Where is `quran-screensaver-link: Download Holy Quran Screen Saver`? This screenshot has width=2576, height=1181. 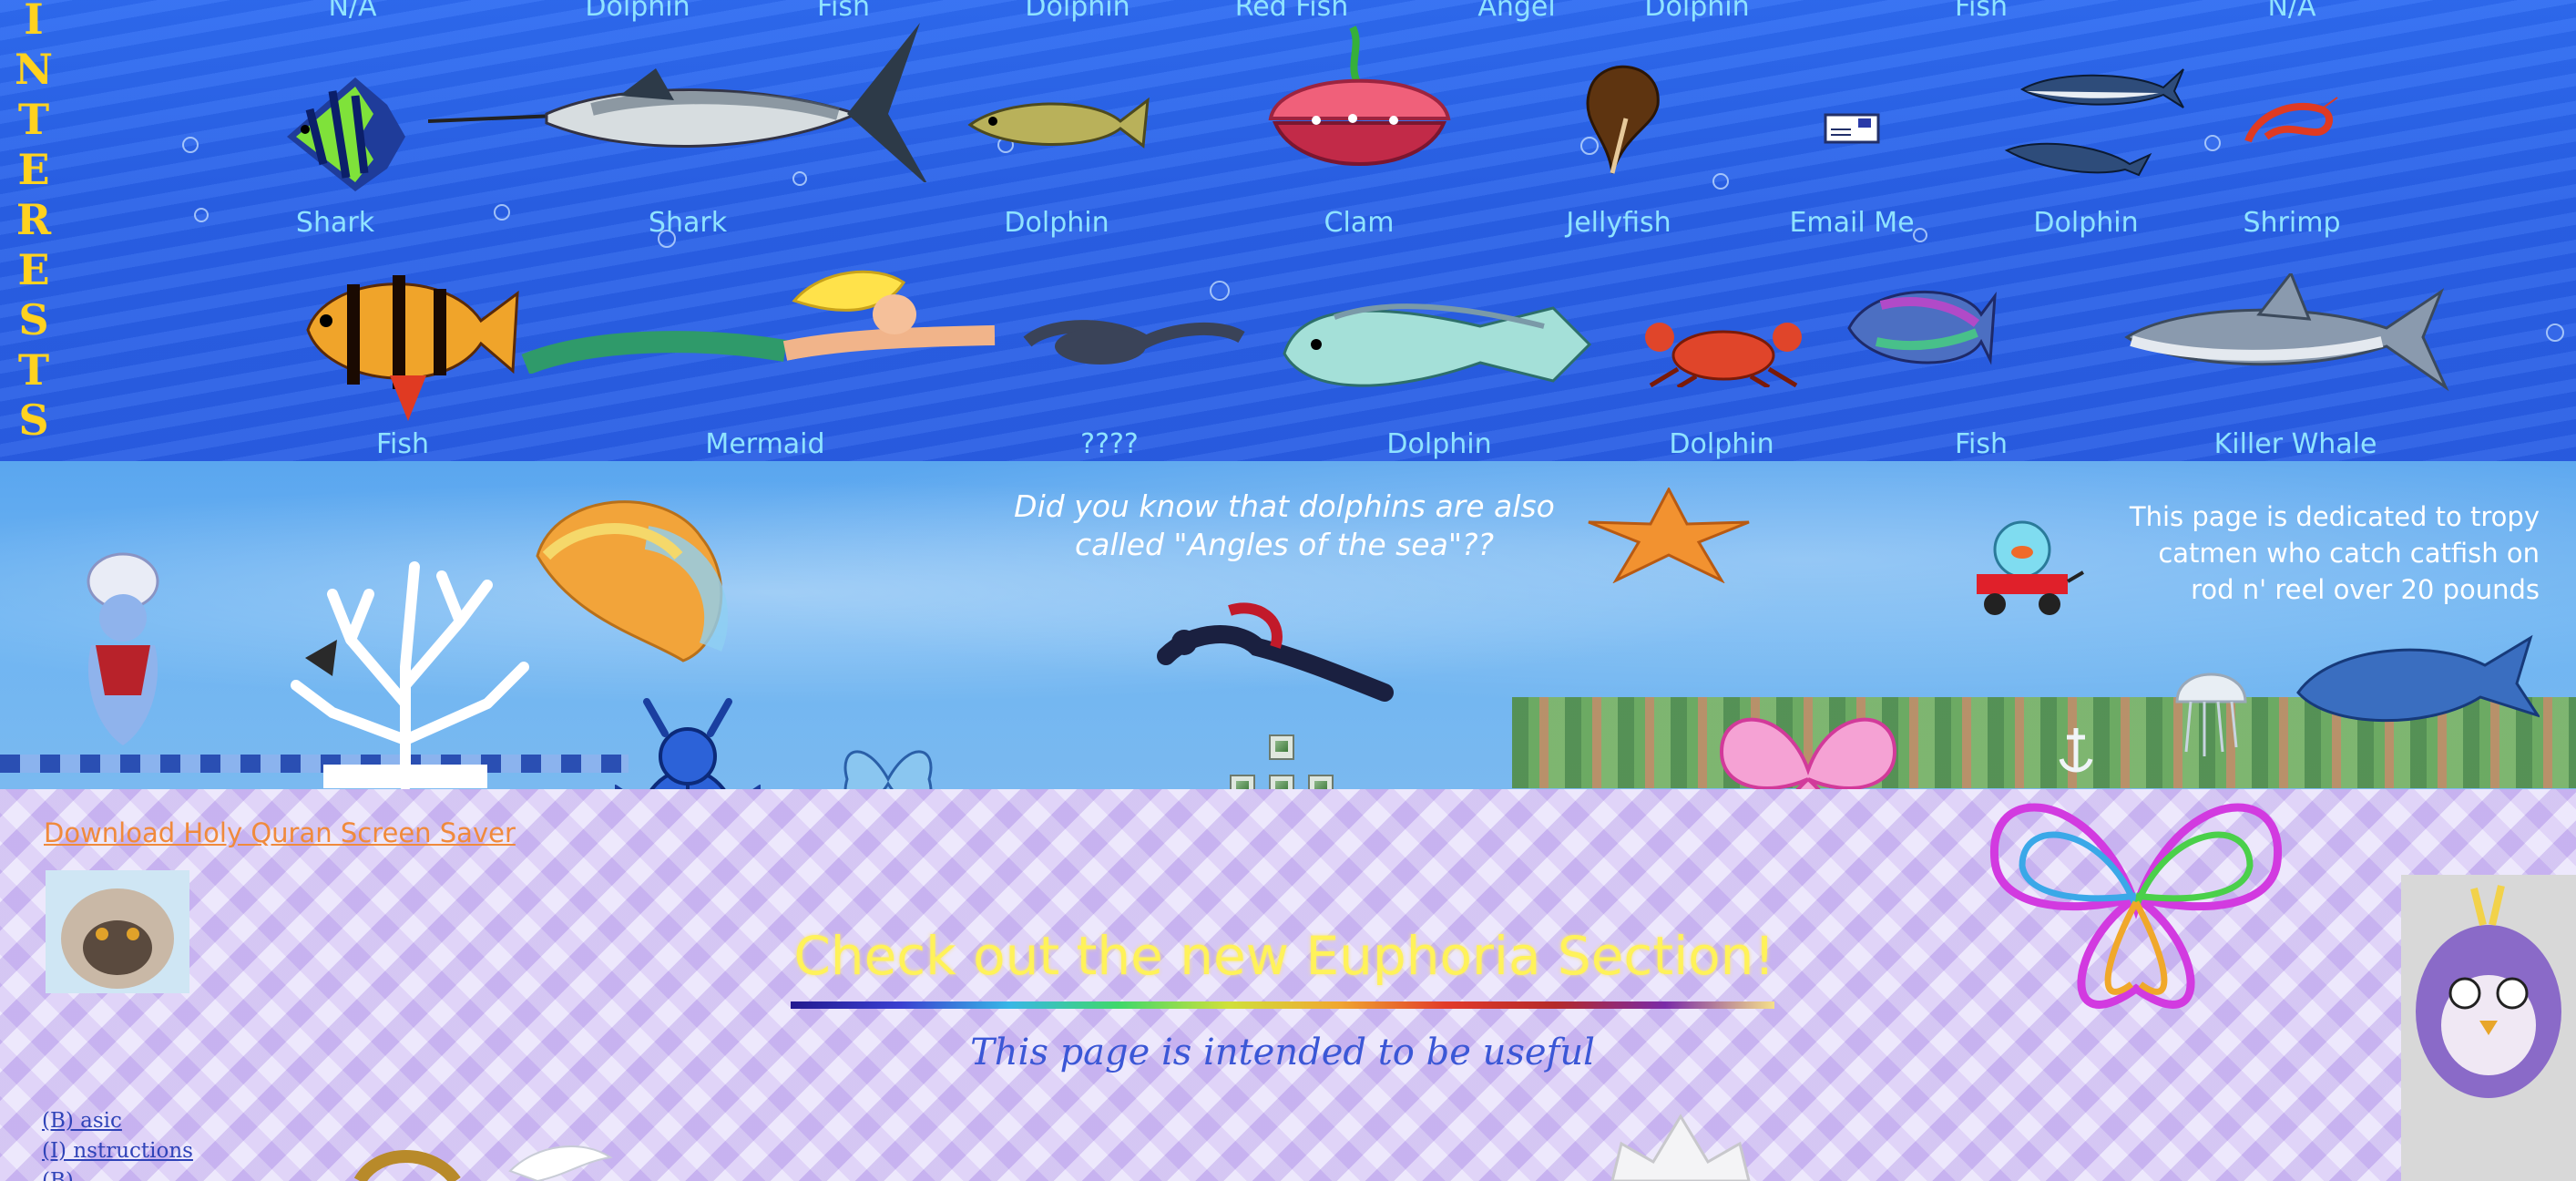
quran-screensaver-link: Download Holy Quran Screen Saver is located at coordinates (280, 832).